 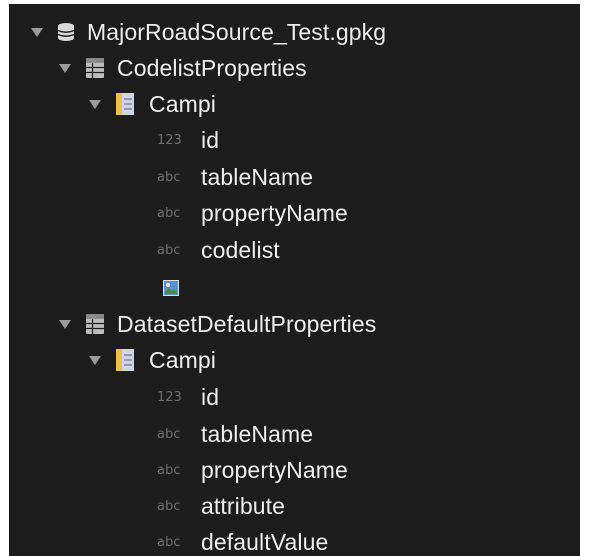 What do you see at coordinates (243, 505) in the screenshot?
I see `field-name: attribute` at bounding box center [243, 505].